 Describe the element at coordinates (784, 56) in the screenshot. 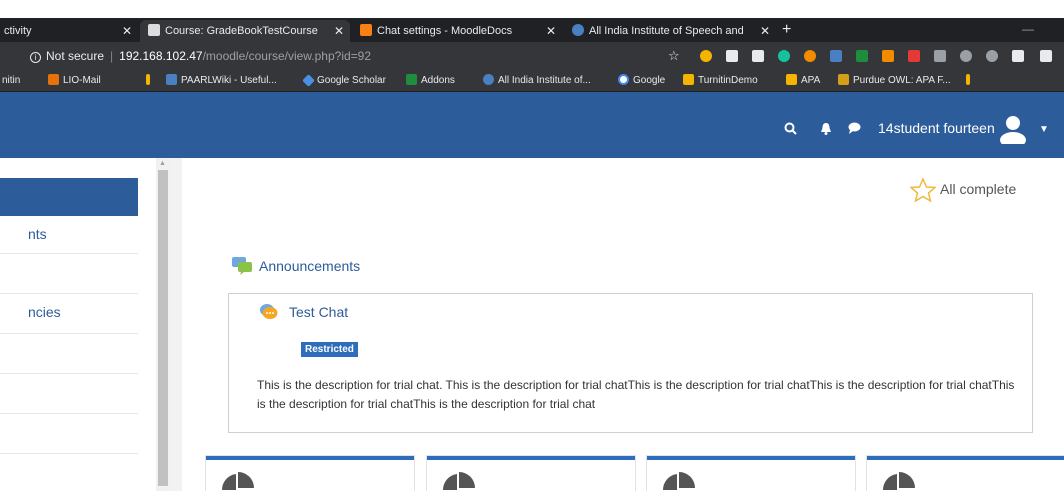

I see `grammarly-icon` at that location.